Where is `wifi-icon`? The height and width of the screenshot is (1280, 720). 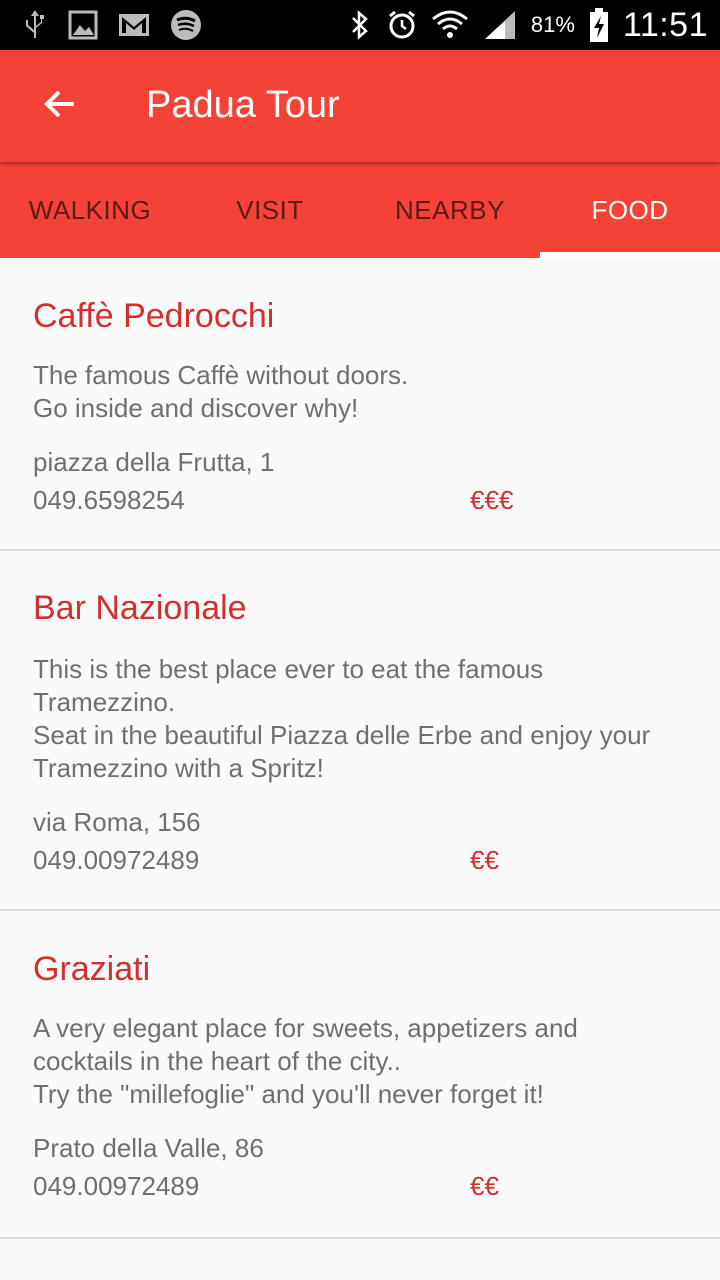
wifi-icon is located at coordinates (450, 25).